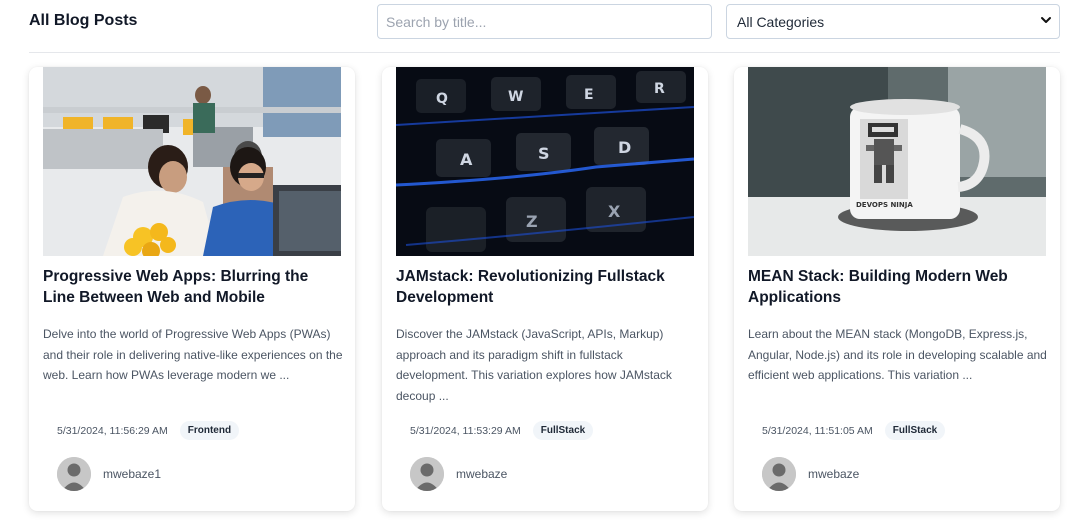 The width and height of the screenshot is (1080, 521). Describe the element at coordinates (884, 205) in the screenshot. I see `mug-print-text: DEVOPS NINJA` at that location.